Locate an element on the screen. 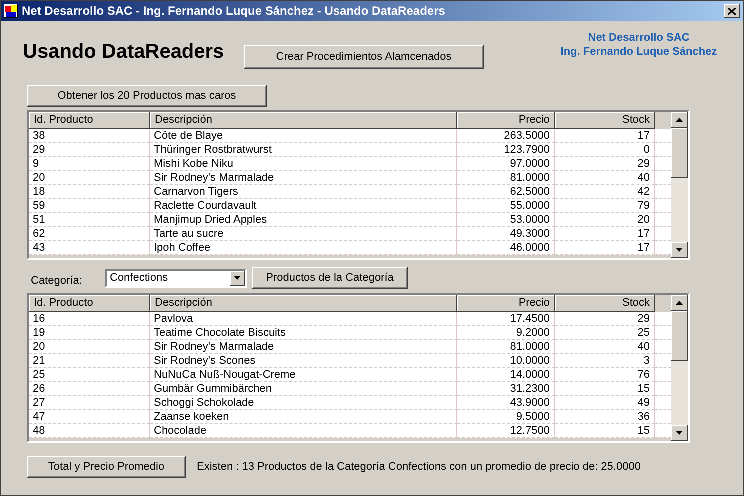  table-cell: 46.0000 is located at coordinates (506, 248).